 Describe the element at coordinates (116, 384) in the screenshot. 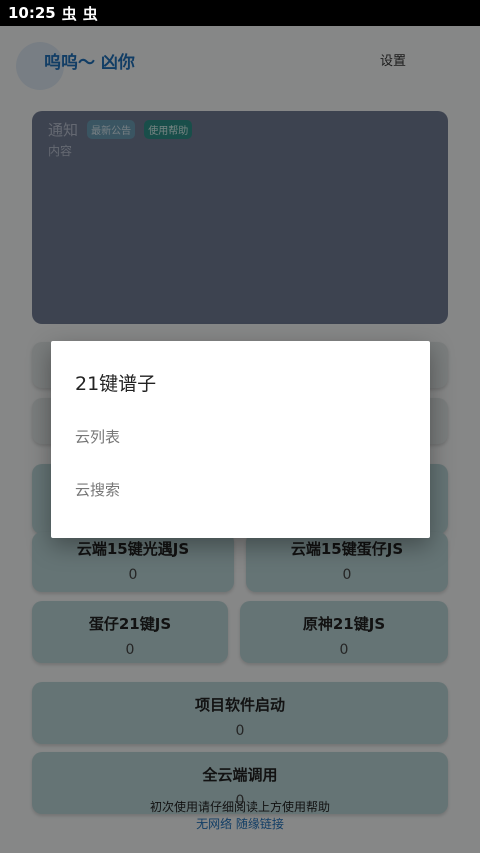

I see `dialog-title: 21键谱子` at that location.